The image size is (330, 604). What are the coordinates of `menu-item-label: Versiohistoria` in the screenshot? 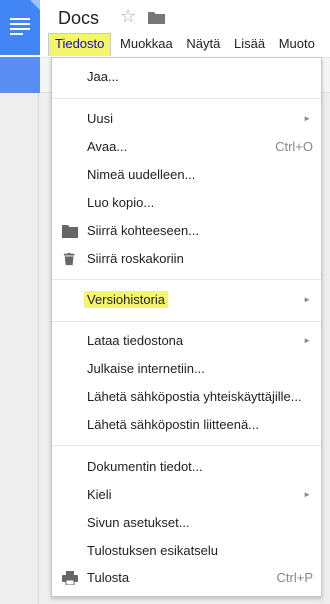 It's located at (126, 300).